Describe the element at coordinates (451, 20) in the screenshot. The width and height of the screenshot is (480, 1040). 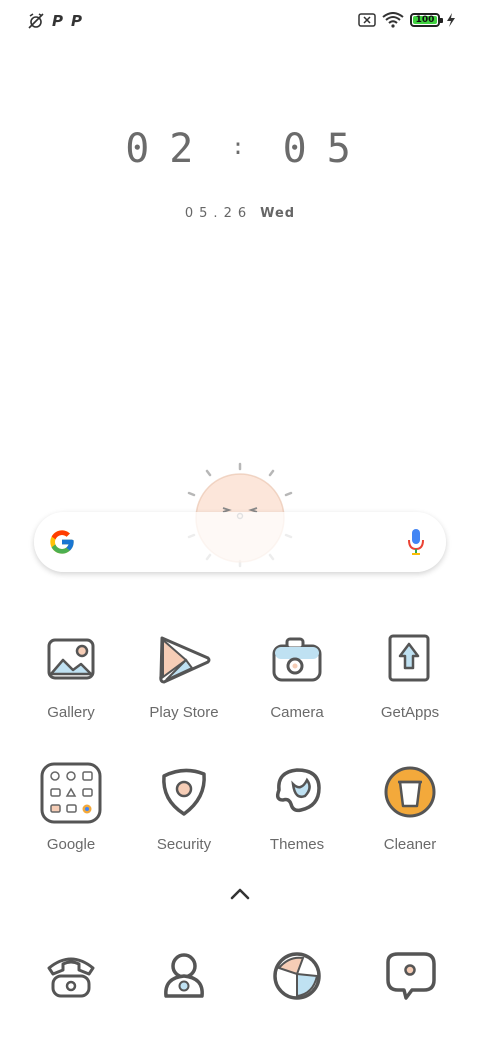
I see `charging-icon` at that location.